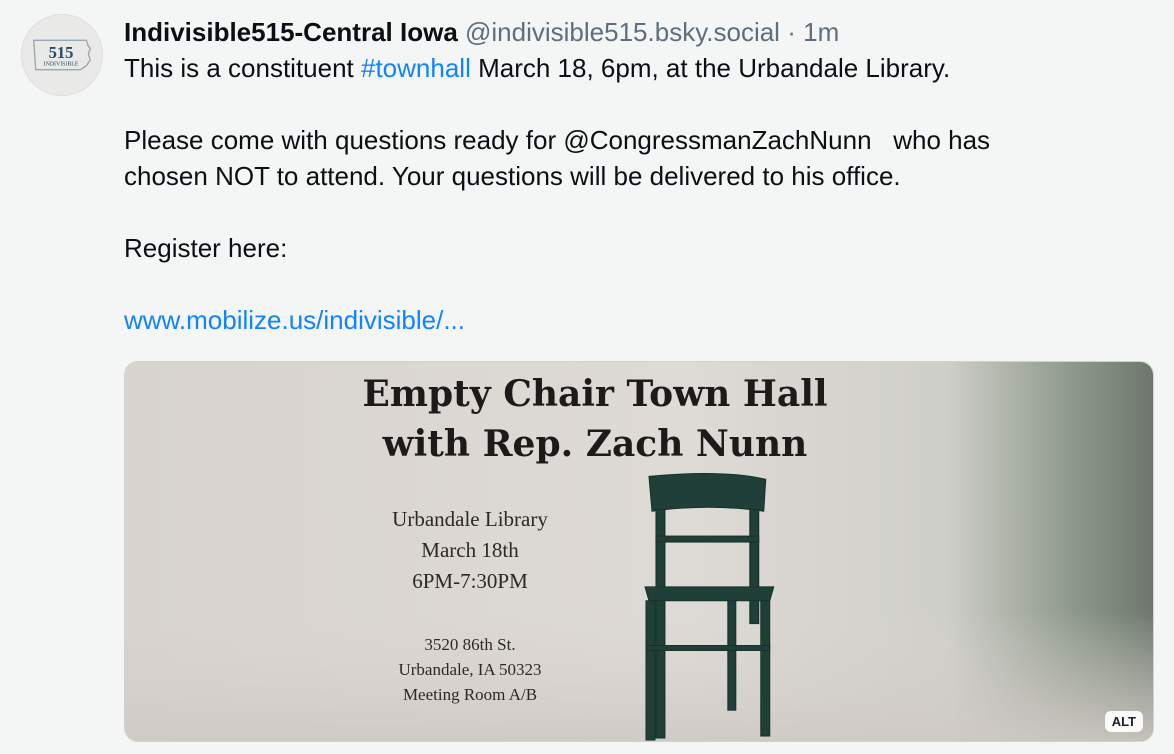 The width and height of the screenshot is (1174, 754). I want to click on author-avatar: 515 INDIVISIBLE, so click(62, 55).